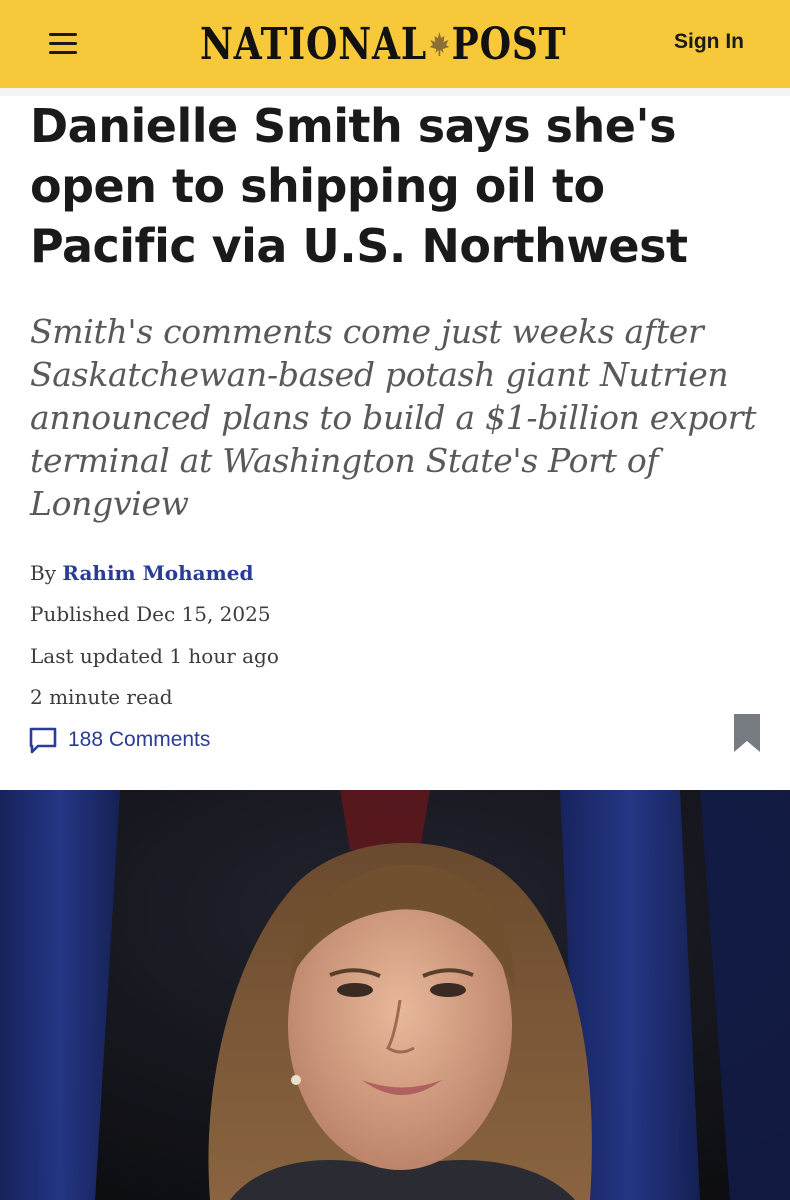 The width and height of the screenshot is (790, 1200). Describe the element at coordinates (43, 740) in the screenshot. I see `speech-bubble-icon` at that location.